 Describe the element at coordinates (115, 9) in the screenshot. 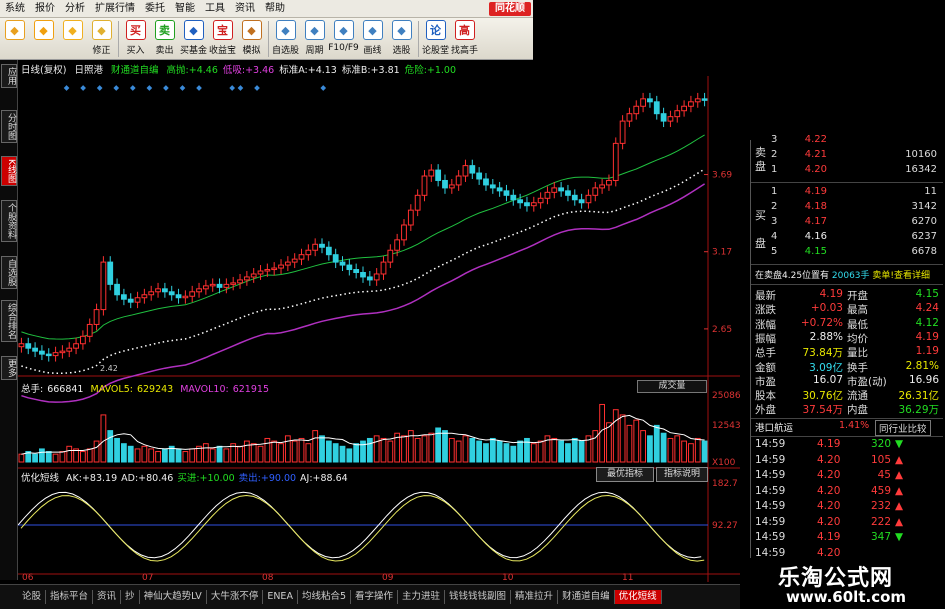

I see `menu-item-3: 扩展行情` at that location.